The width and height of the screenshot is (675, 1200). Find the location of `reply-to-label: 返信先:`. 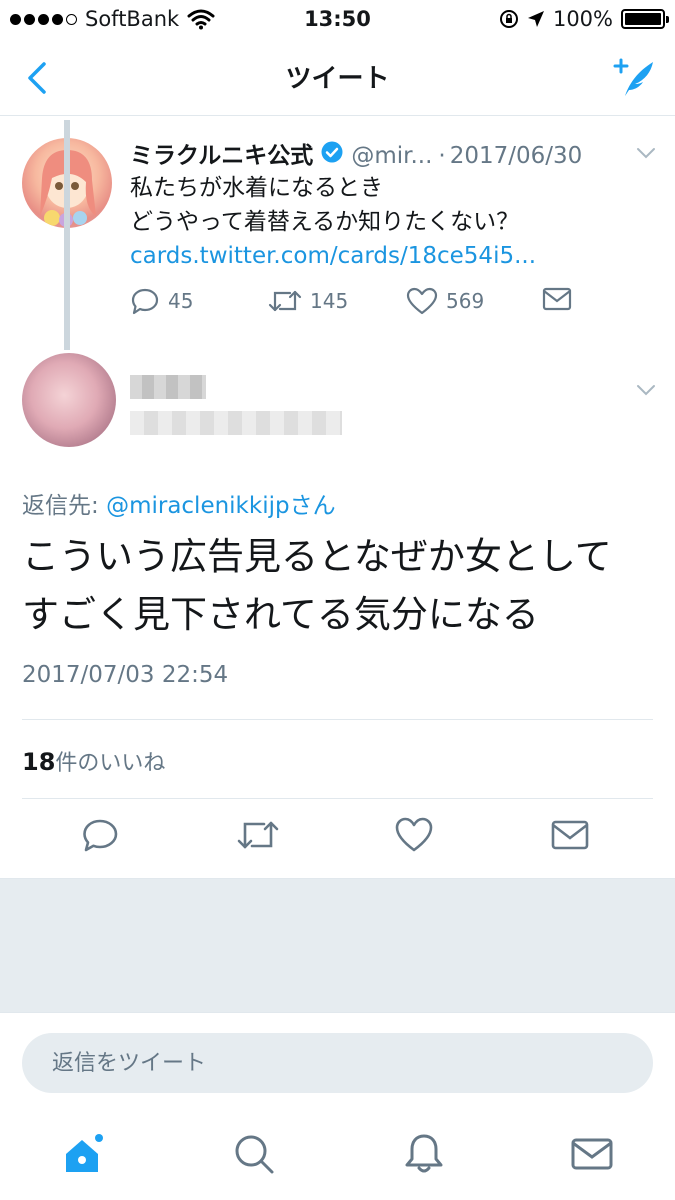

reply-to-label: 返信先: is located at coordinates (64, 506).